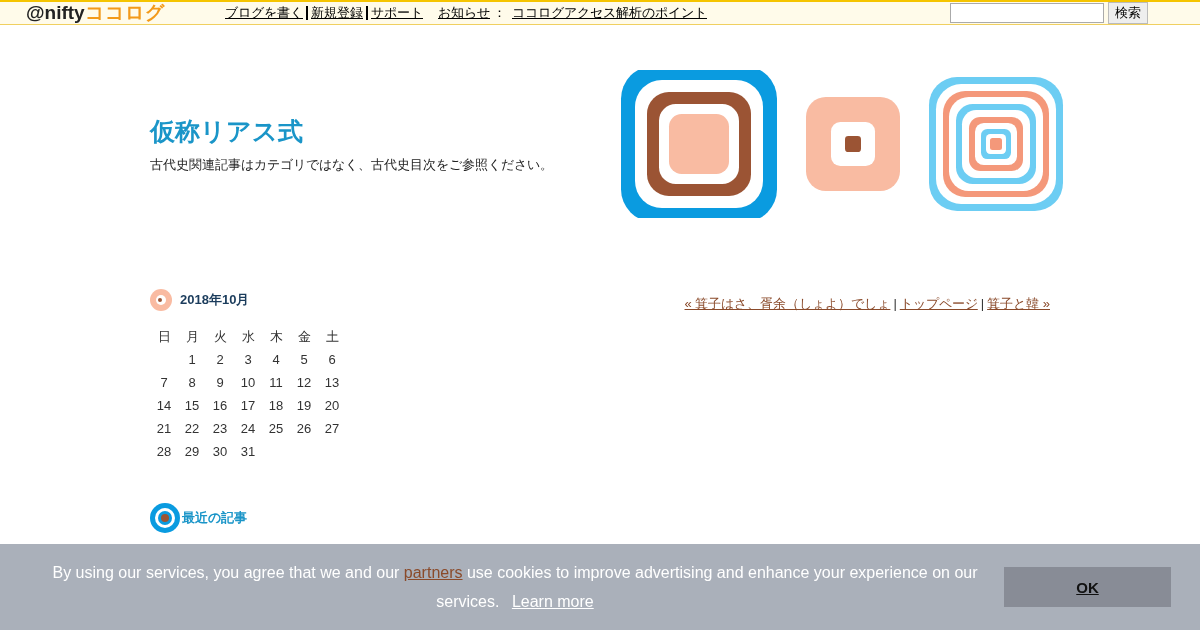 The height and width of the screenshot is (630, 1200). I want to click on calendar-day: 9, so click(220, 382).